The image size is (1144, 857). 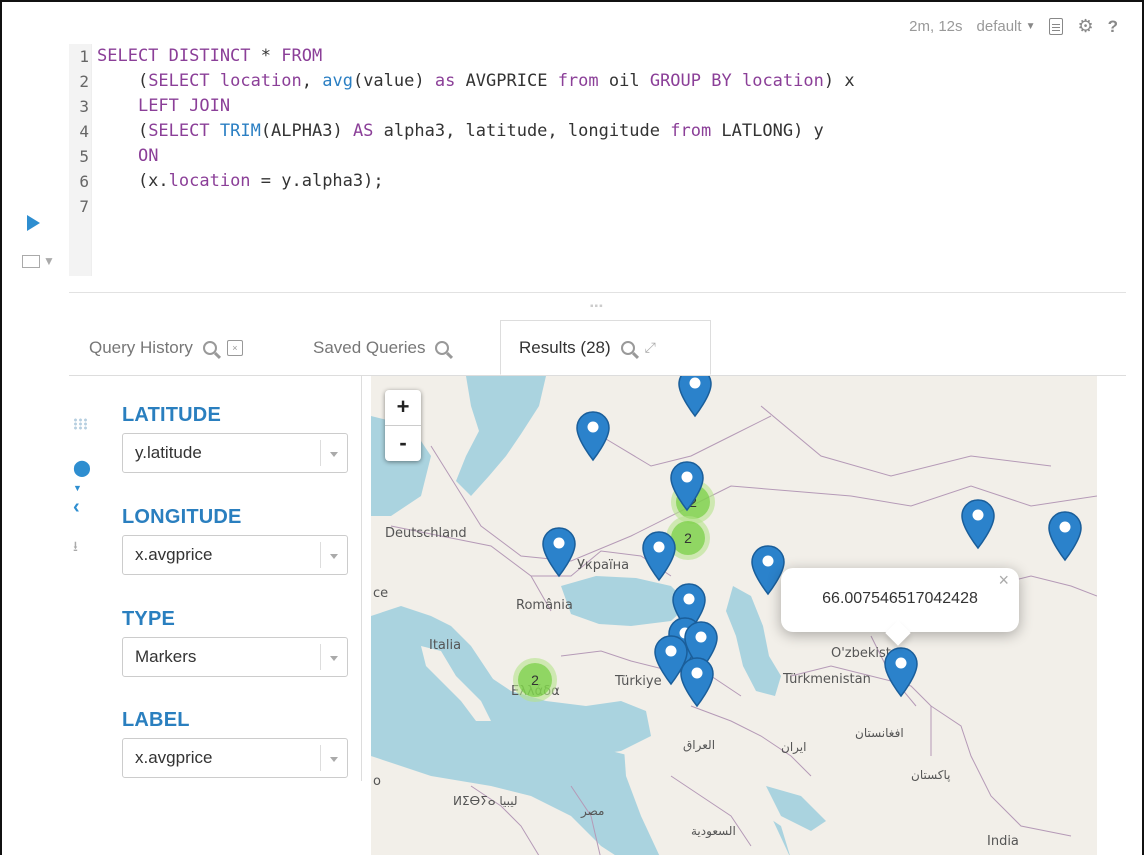 I want to click on line-gutter: 1 2 3 4 5 6 7, so click(x=80, y=160).